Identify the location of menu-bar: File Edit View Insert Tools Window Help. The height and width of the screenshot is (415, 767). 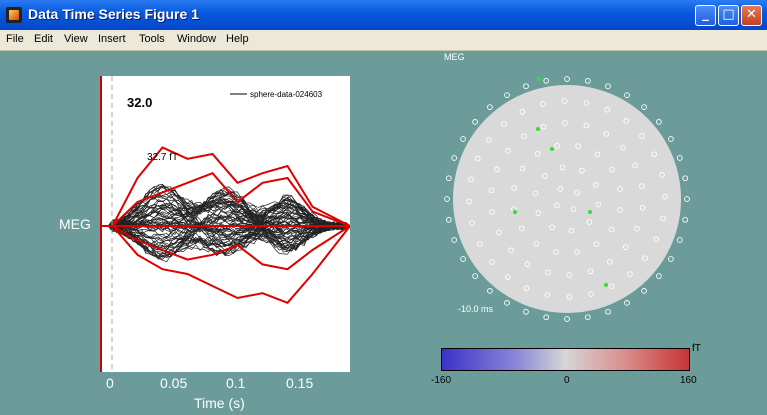
(383, 40).